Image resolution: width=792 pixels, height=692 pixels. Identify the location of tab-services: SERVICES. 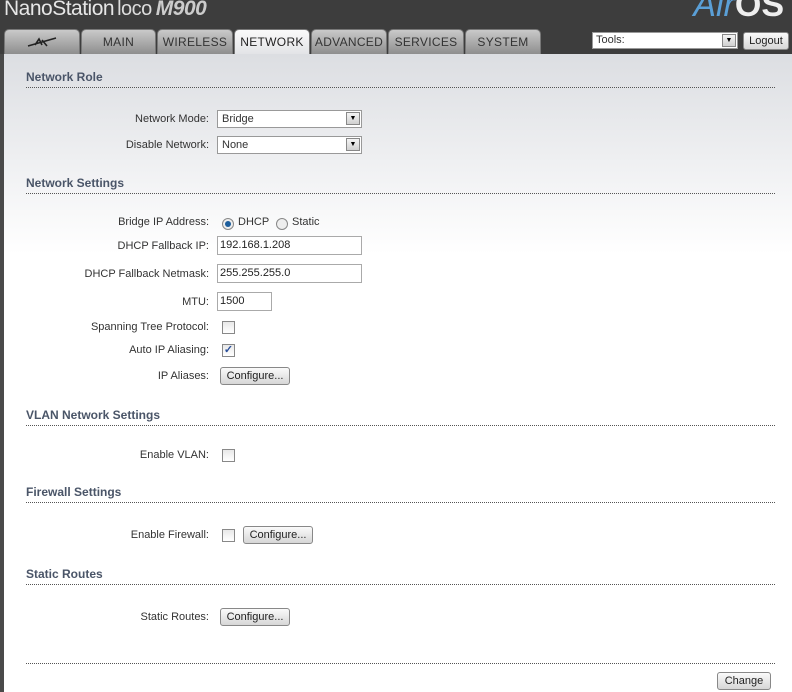
(426, 41).